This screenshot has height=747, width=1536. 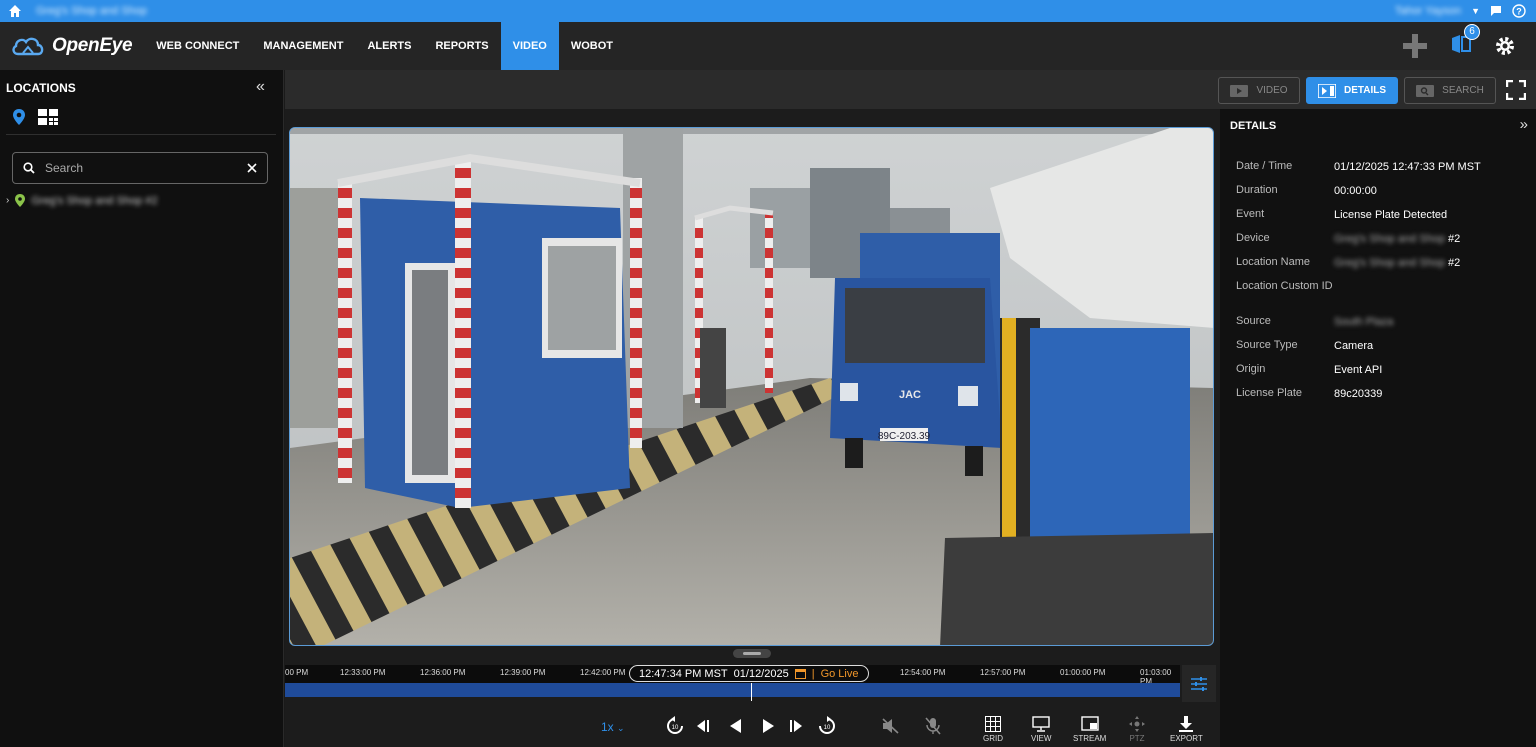 I want to click on timeline-tick: 12:39:00 PM, so click(x=523, y=672).